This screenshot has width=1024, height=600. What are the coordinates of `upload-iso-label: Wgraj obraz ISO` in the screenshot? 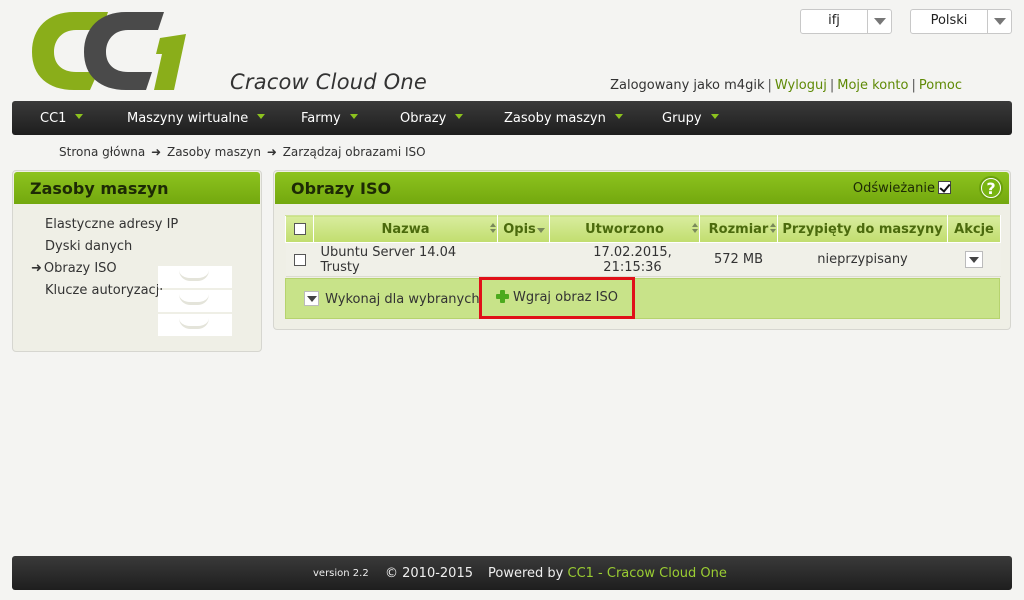 It's located at (565, 297).